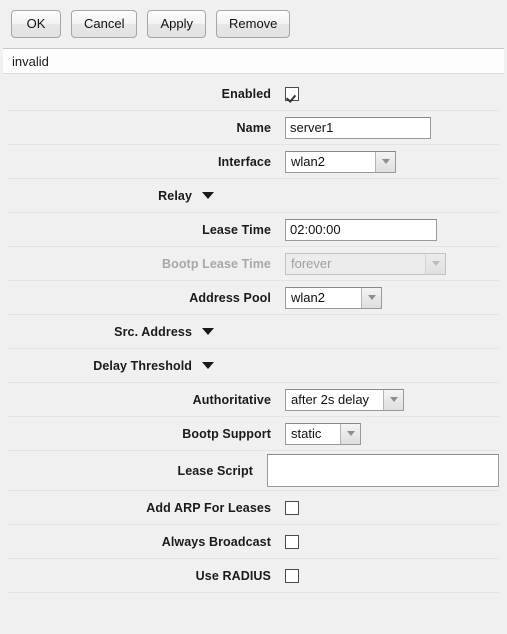 The image size is (507, 634). What do you see at coordinates (244, 161) in the screenshot?
I see `label-interface: Interface` at bounding box center [244, 161].